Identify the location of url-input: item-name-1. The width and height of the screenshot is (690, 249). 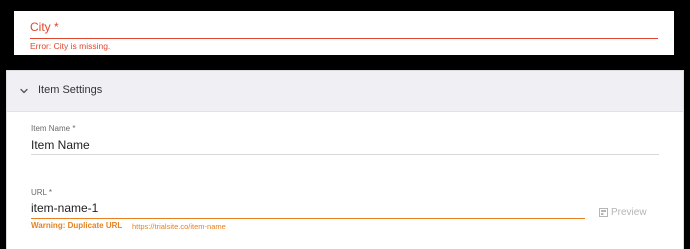
(64, 208).